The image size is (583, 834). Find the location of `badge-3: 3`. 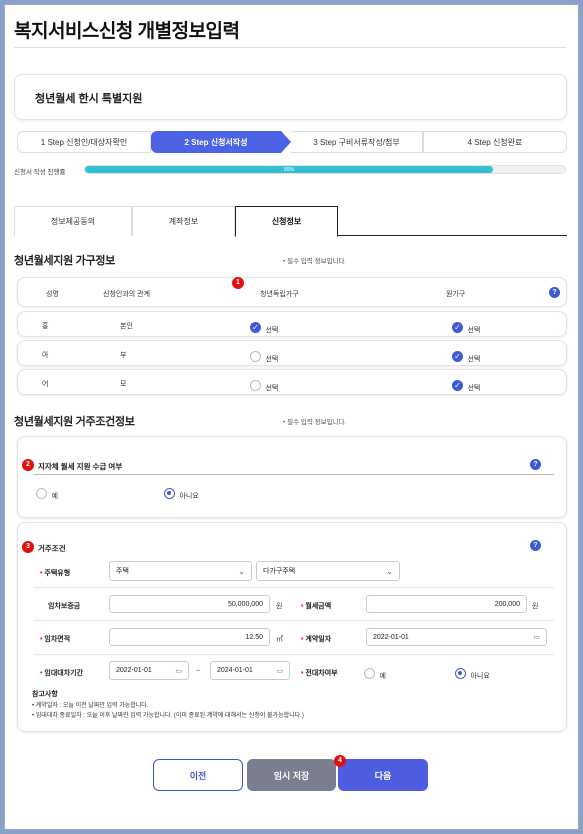

badge-3: 3 is located at coordinates (28, 547).